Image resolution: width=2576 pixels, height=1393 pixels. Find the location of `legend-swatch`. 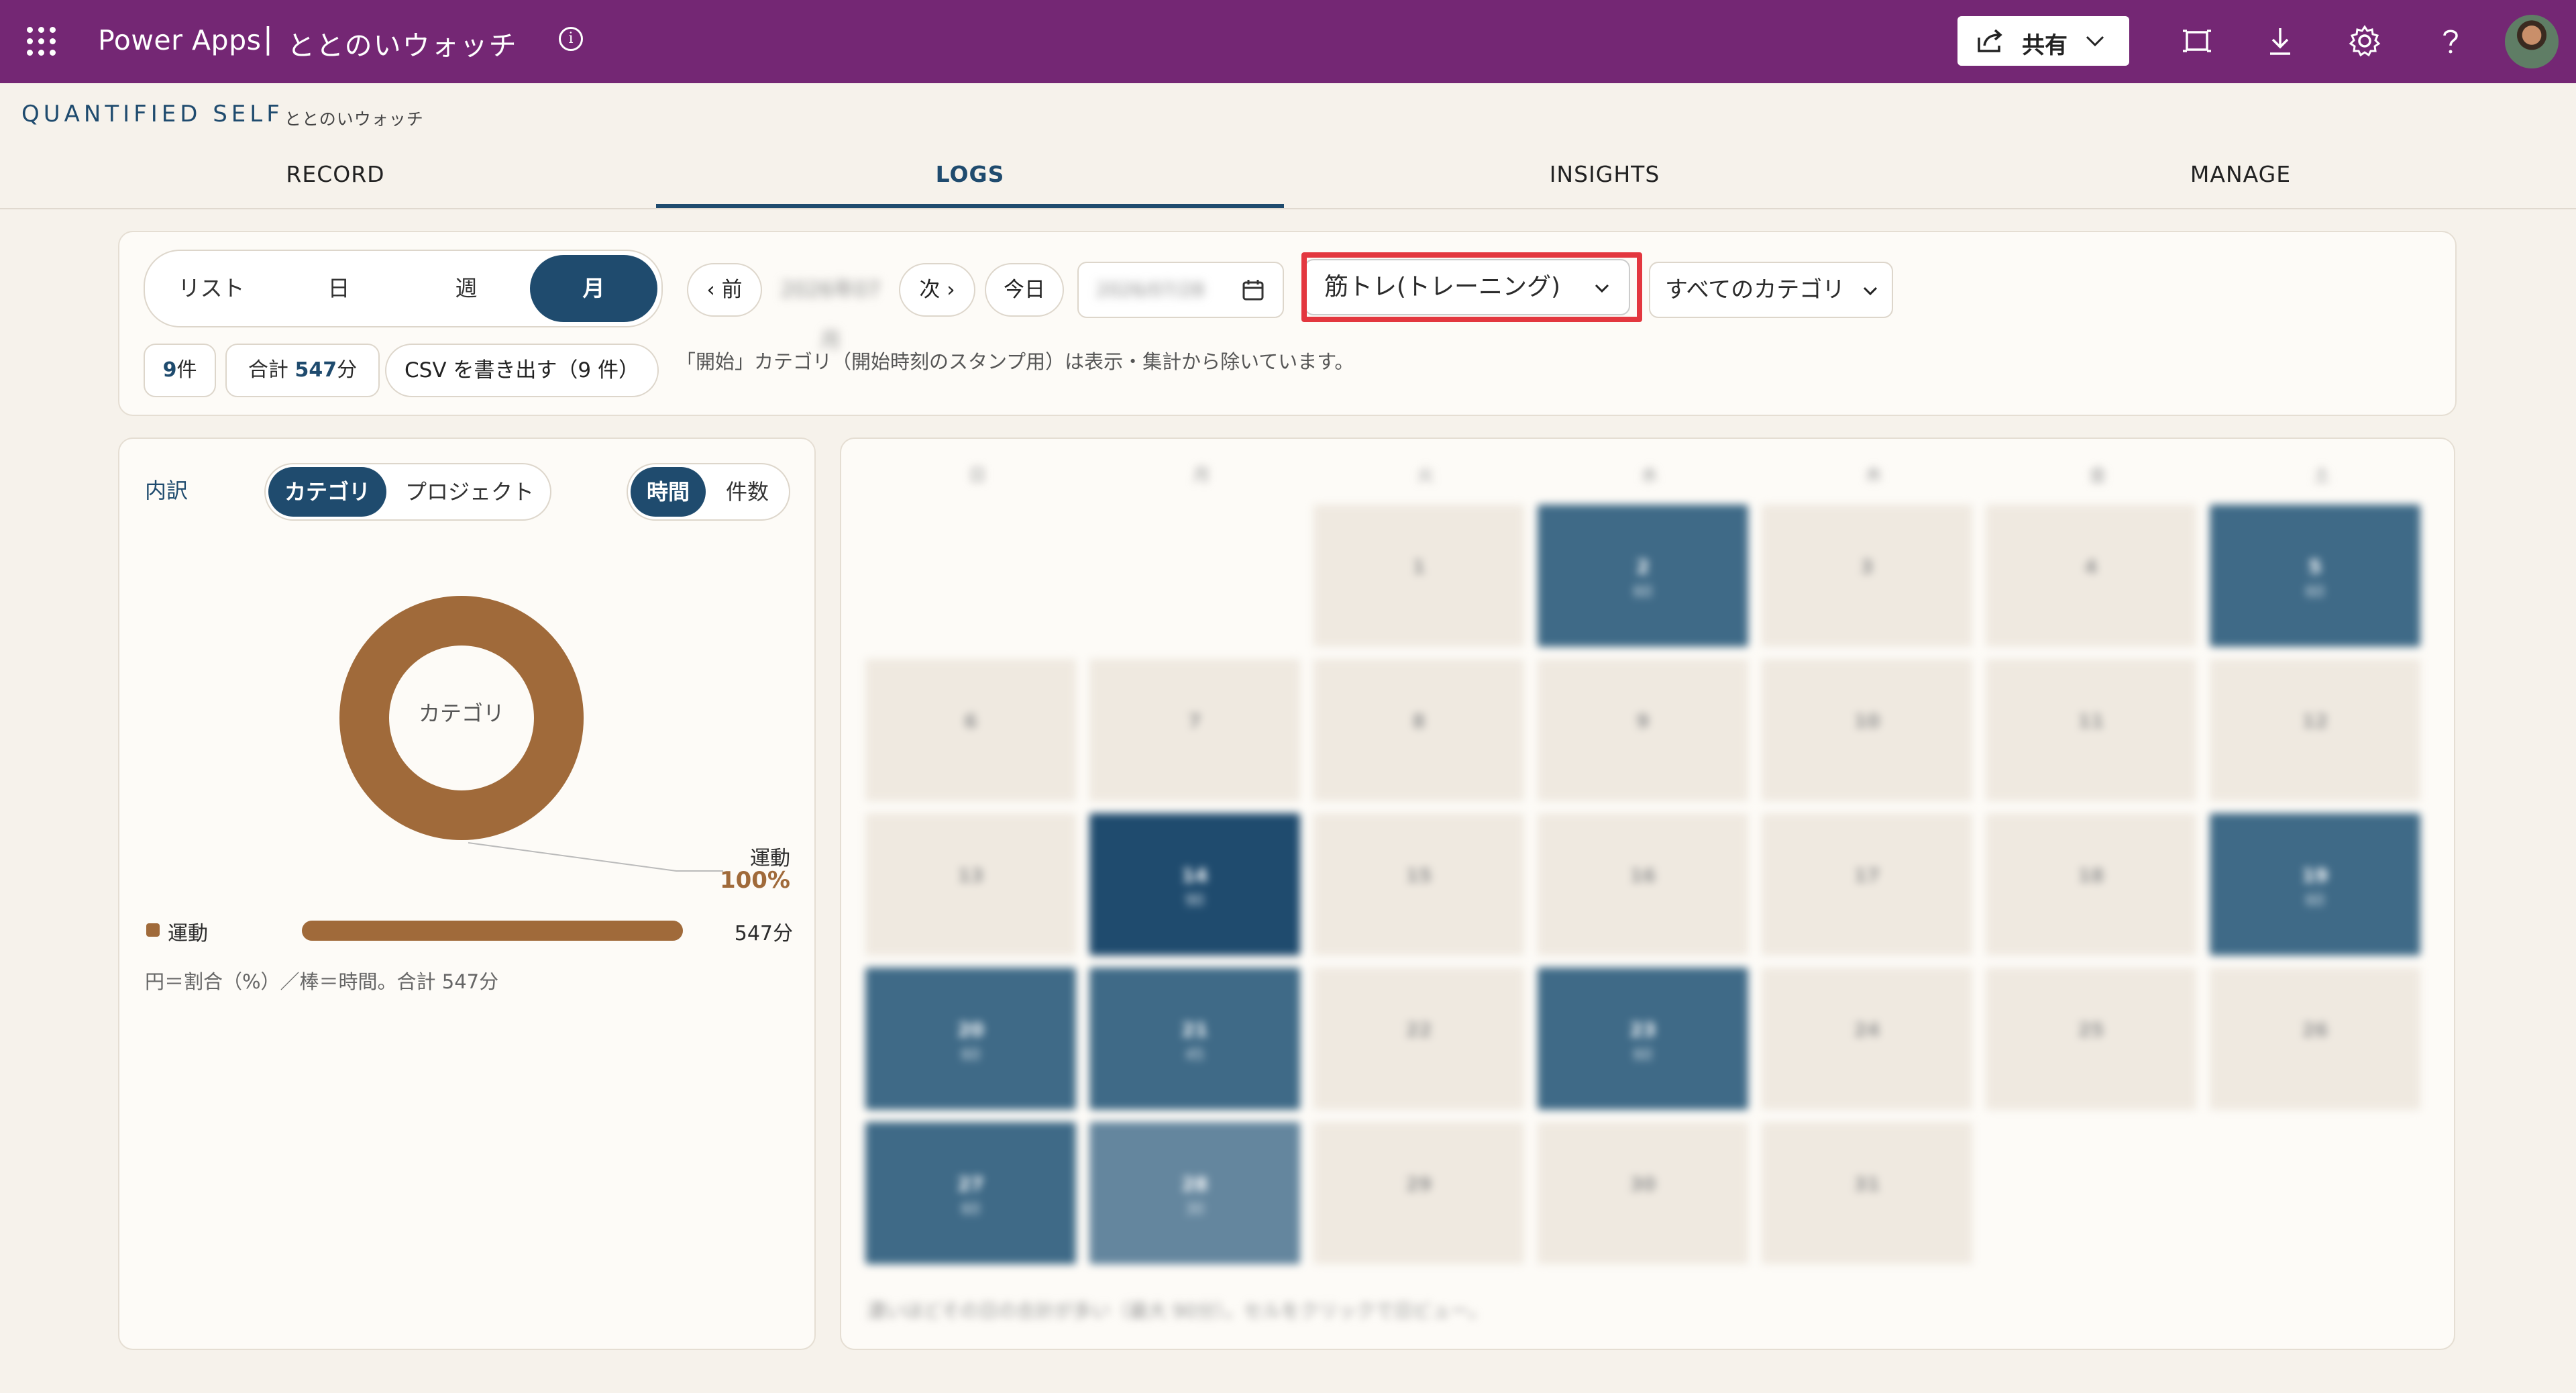

legend-swatch is located at coordinates (153, 930).